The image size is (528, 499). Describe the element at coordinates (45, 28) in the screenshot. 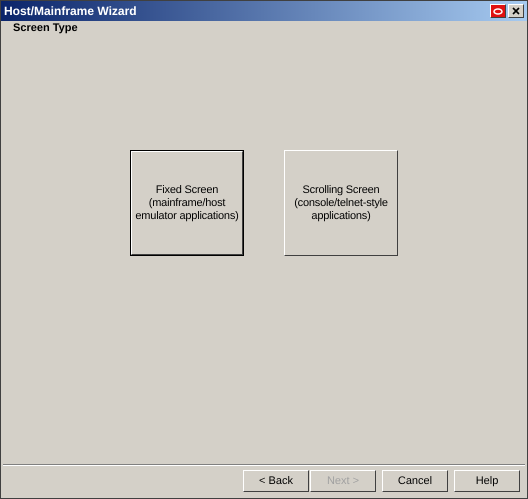

I see `page-title: Screen Type` at that location.